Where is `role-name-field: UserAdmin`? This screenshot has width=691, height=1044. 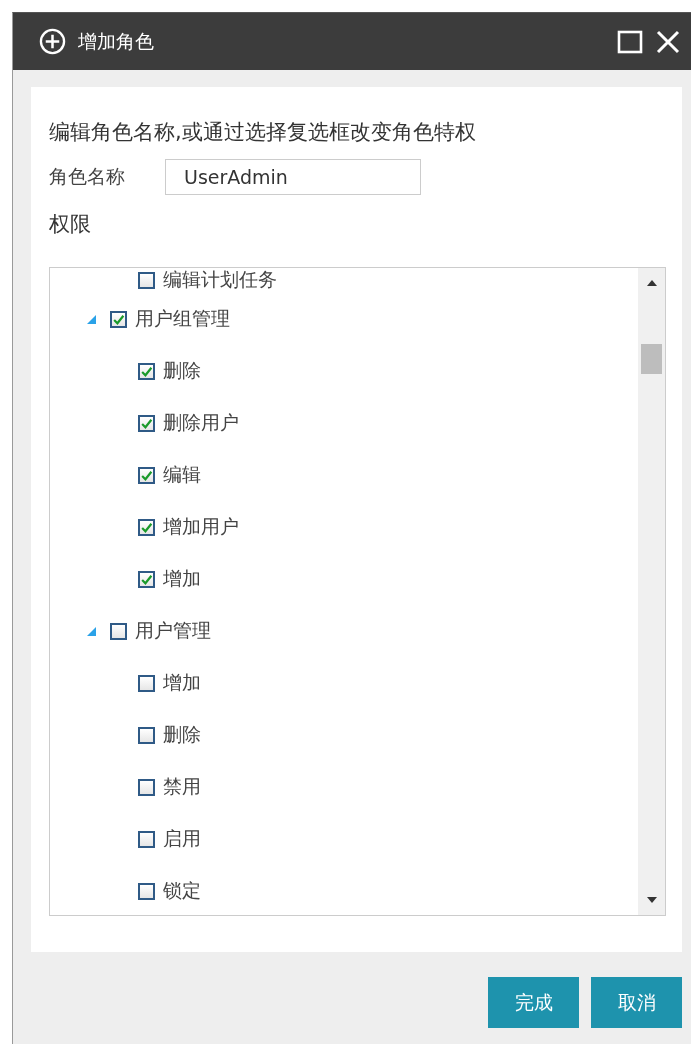 role-name-field: UserAdmin is located at coordinates (293, 177).